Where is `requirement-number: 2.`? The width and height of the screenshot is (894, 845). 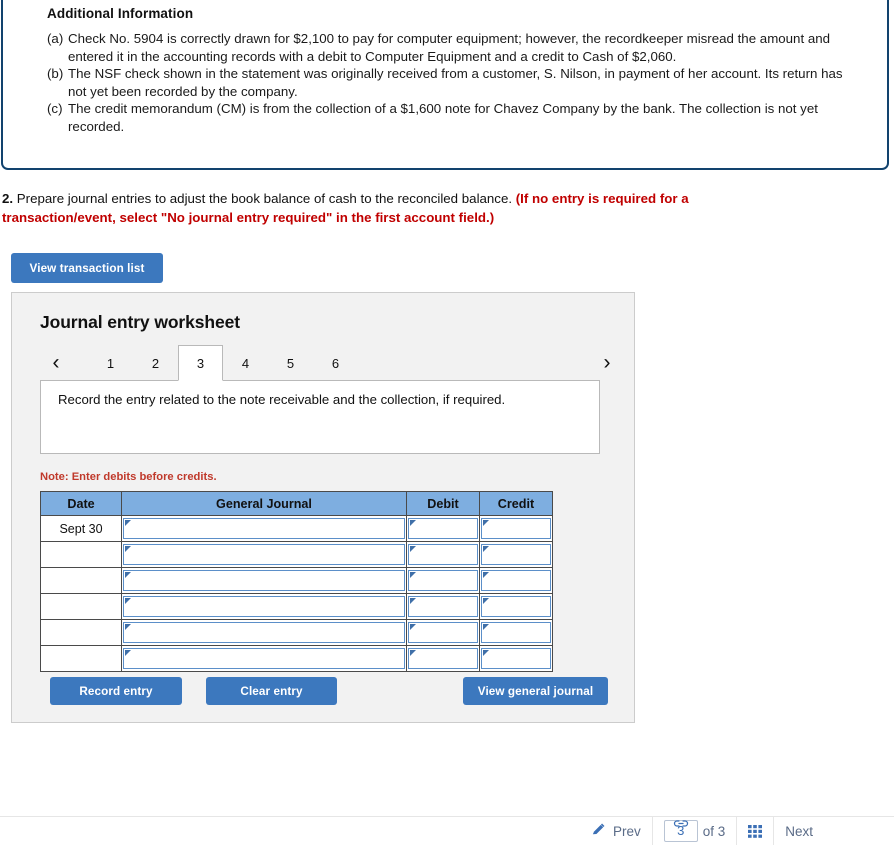 requirement-number: 2. is located at coordinates (8, 198).